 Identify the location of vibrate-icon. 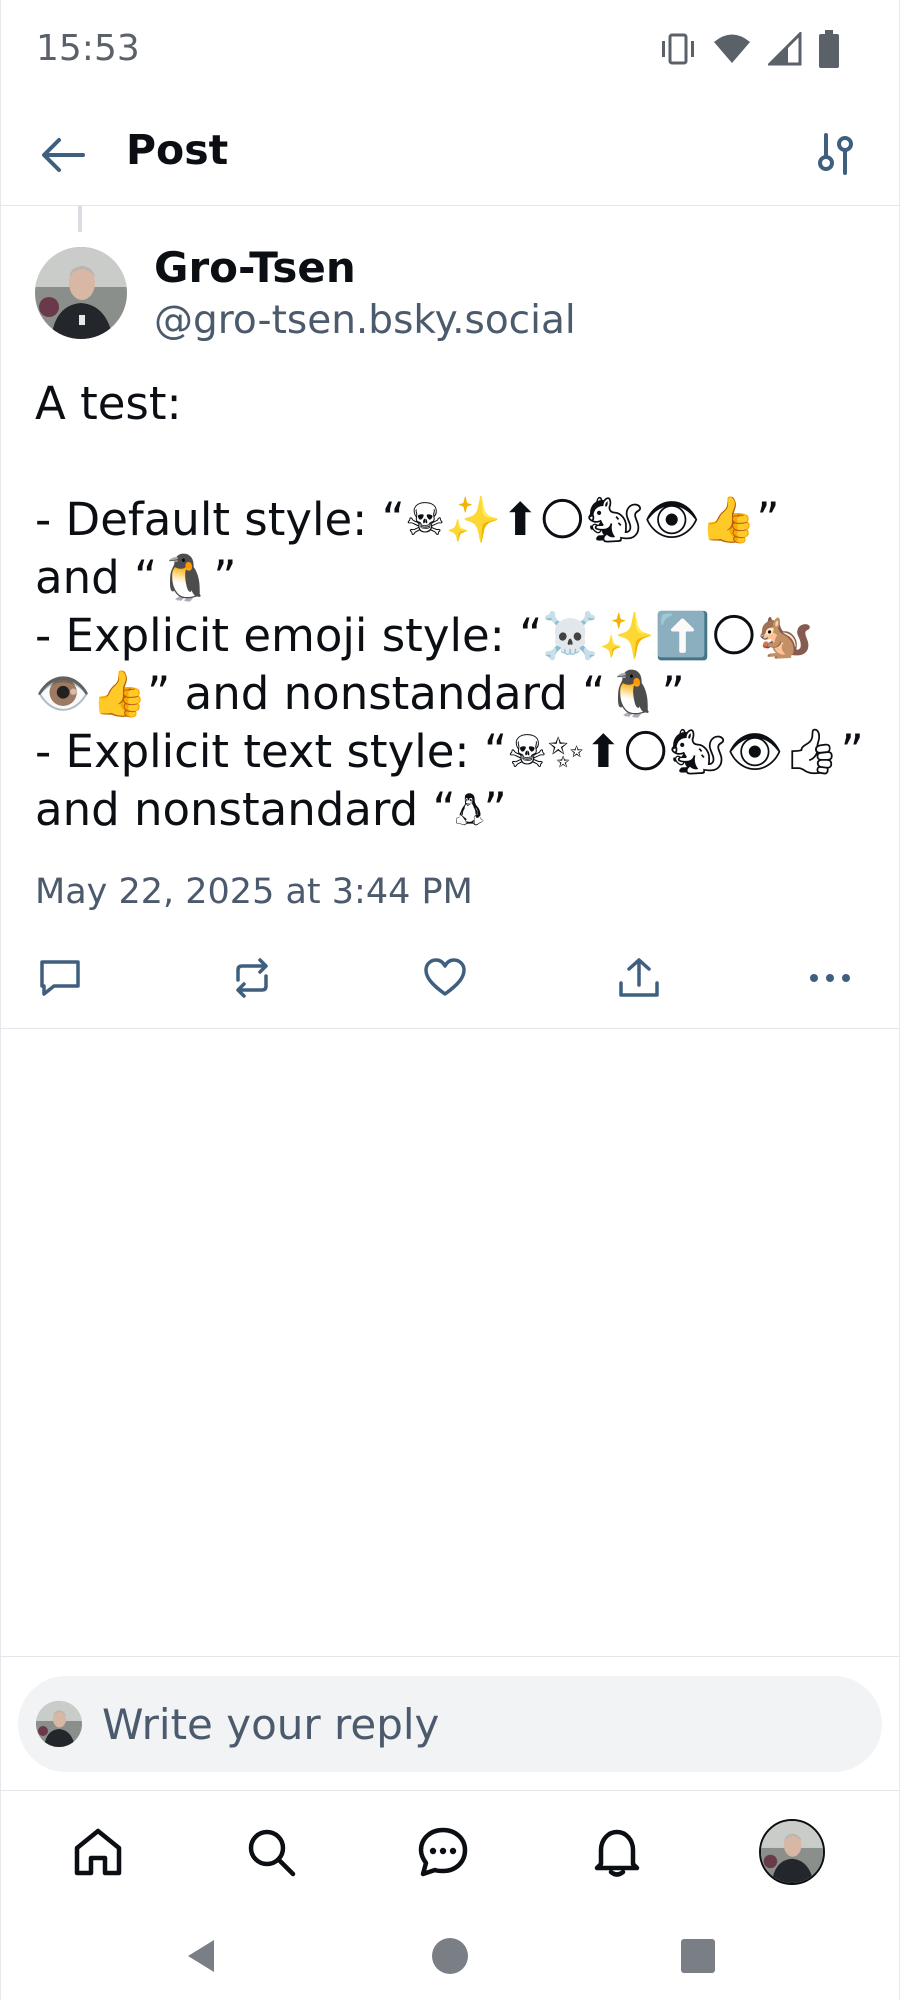
(678, 49).